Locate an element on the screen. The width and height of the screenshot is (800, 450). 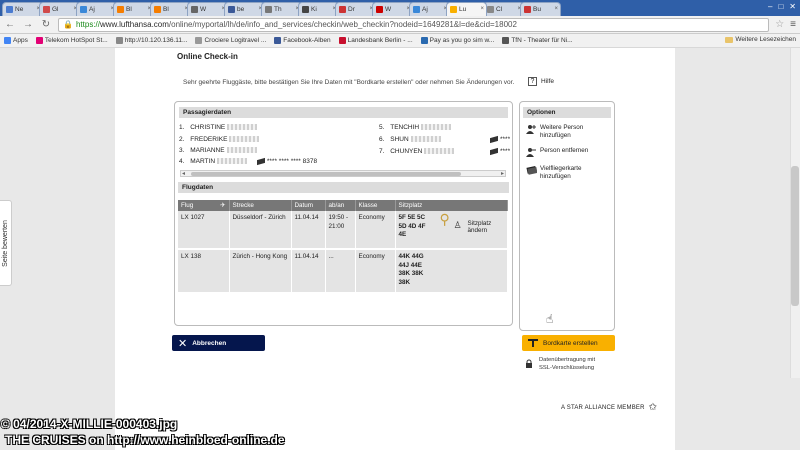
browser-tab: Bu × is located at coordinates (540, 9).